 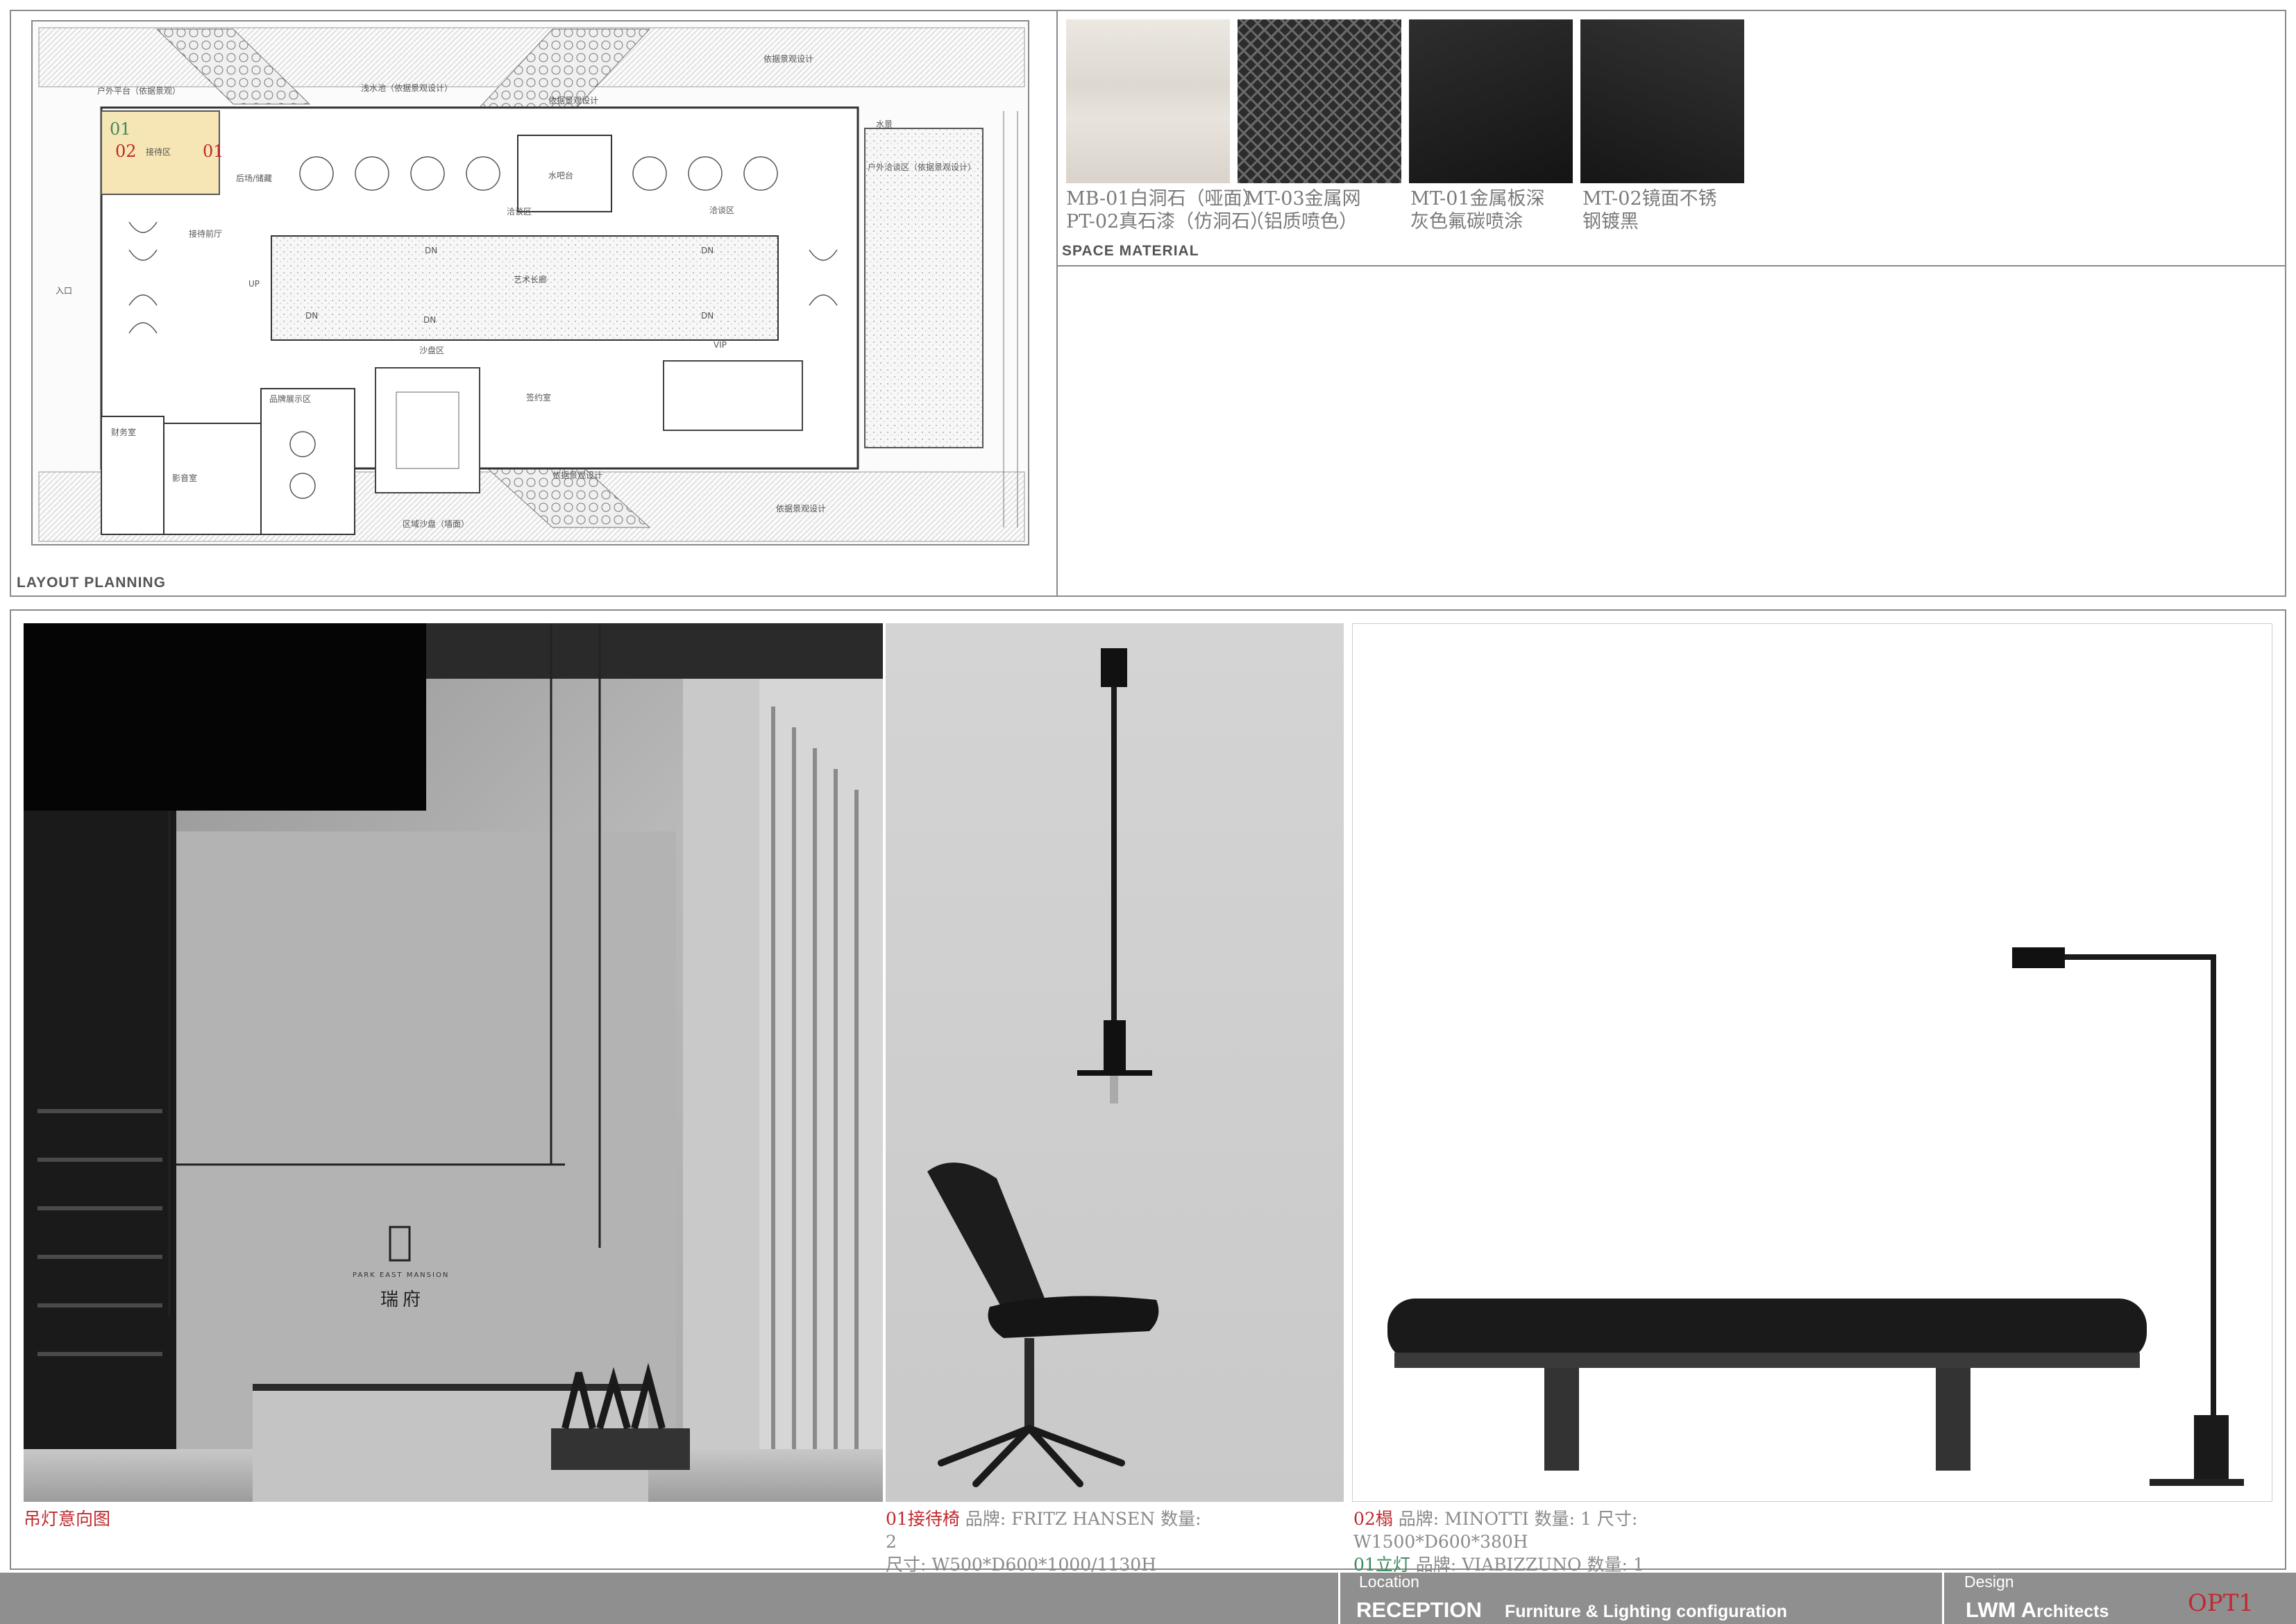 What do you see at coordinates (432, 350) in the screenshot?
I see `plan-room-label: 沙盘区` at bounding box center [432, 350].